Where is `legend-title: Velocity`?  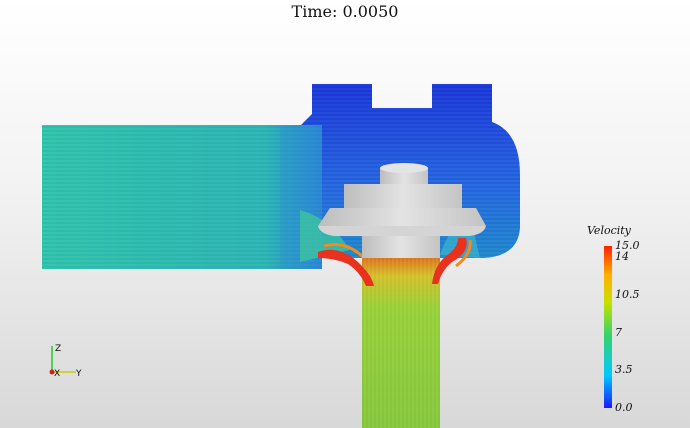 legend-title: Velocity is located at coordinates (609, 230).